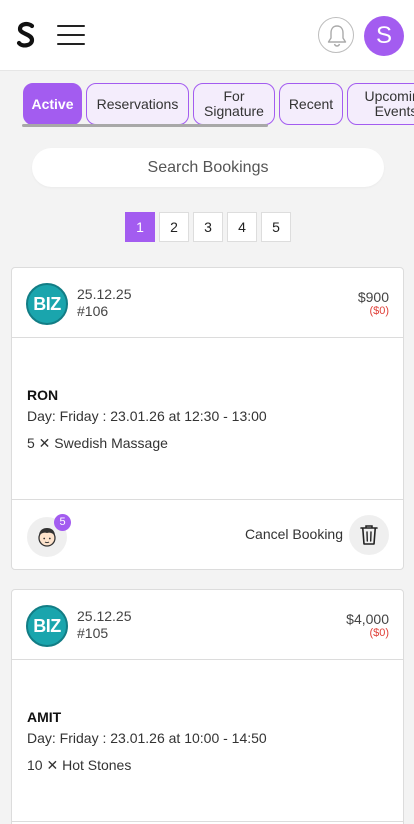 Image resolution: width=414 pixels, height=824 pixels. What do you see at coordinates (47, 537) in the screenshot?
I see `person-icon` at bounding box center [47, 537].